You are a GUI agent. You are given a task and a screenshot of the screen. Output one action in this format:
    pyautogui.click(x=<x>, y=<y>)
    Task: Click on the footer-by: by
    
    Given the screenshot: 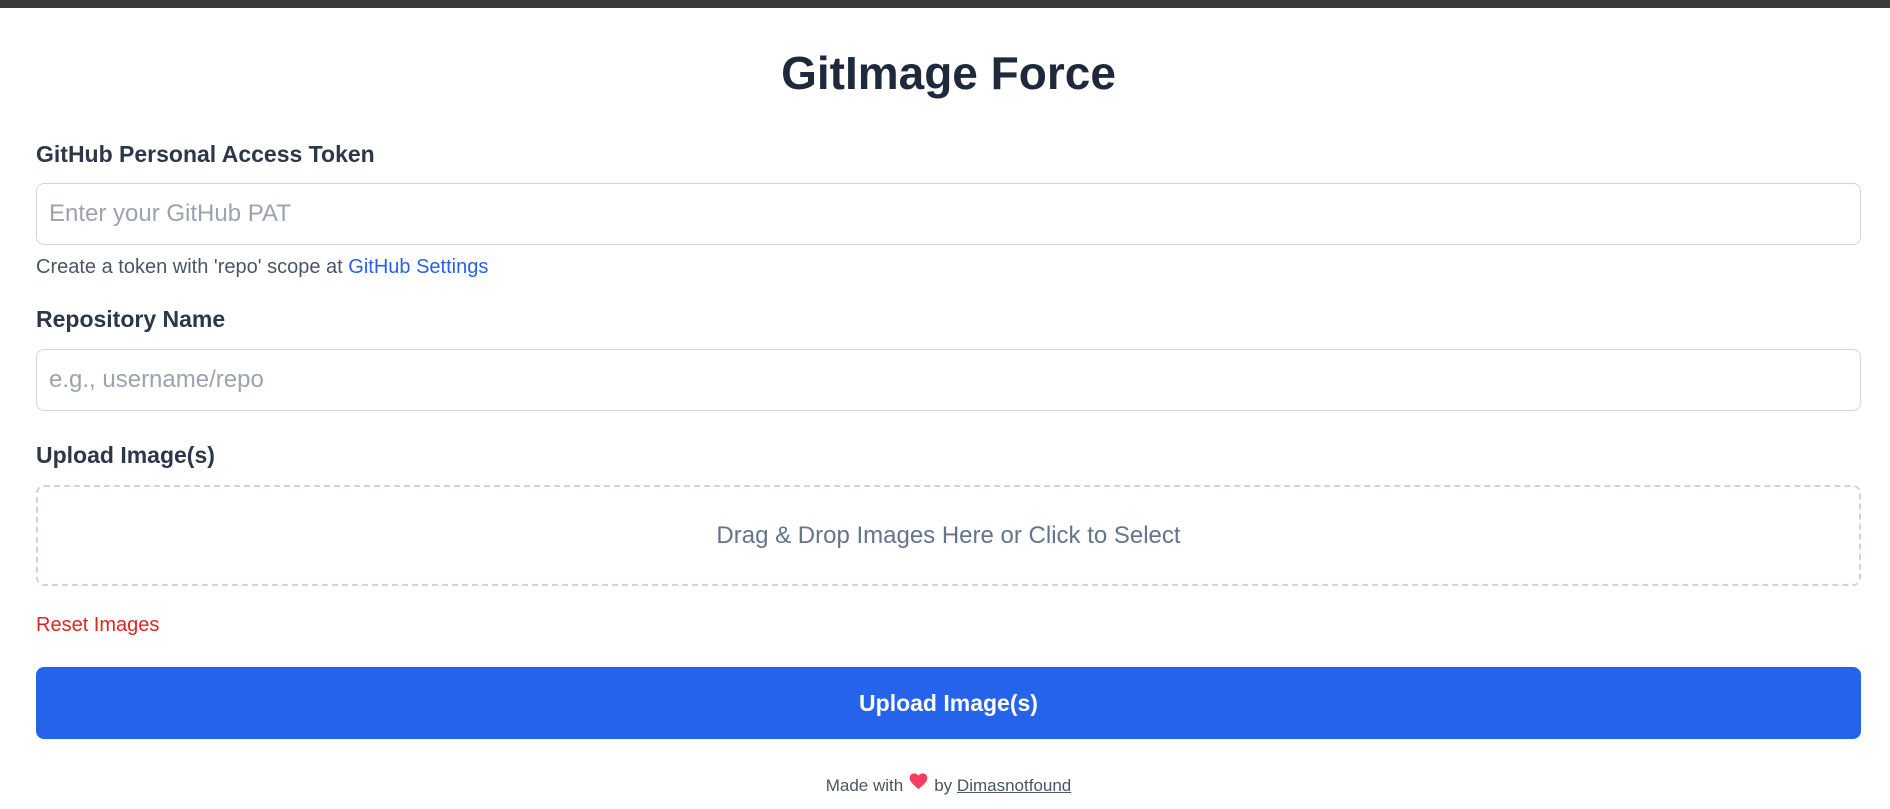 What is the action you would take?
    pyautogui.click(x=943, y=785)
    